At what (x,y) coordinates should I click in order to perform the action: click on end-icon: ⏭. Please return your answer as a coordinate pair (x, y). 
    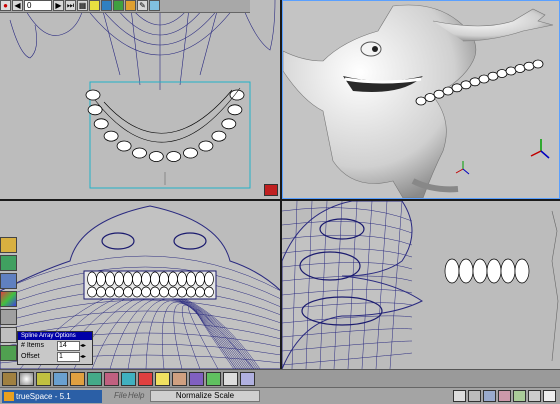
    Looking at the image, I should click on (70, 5).